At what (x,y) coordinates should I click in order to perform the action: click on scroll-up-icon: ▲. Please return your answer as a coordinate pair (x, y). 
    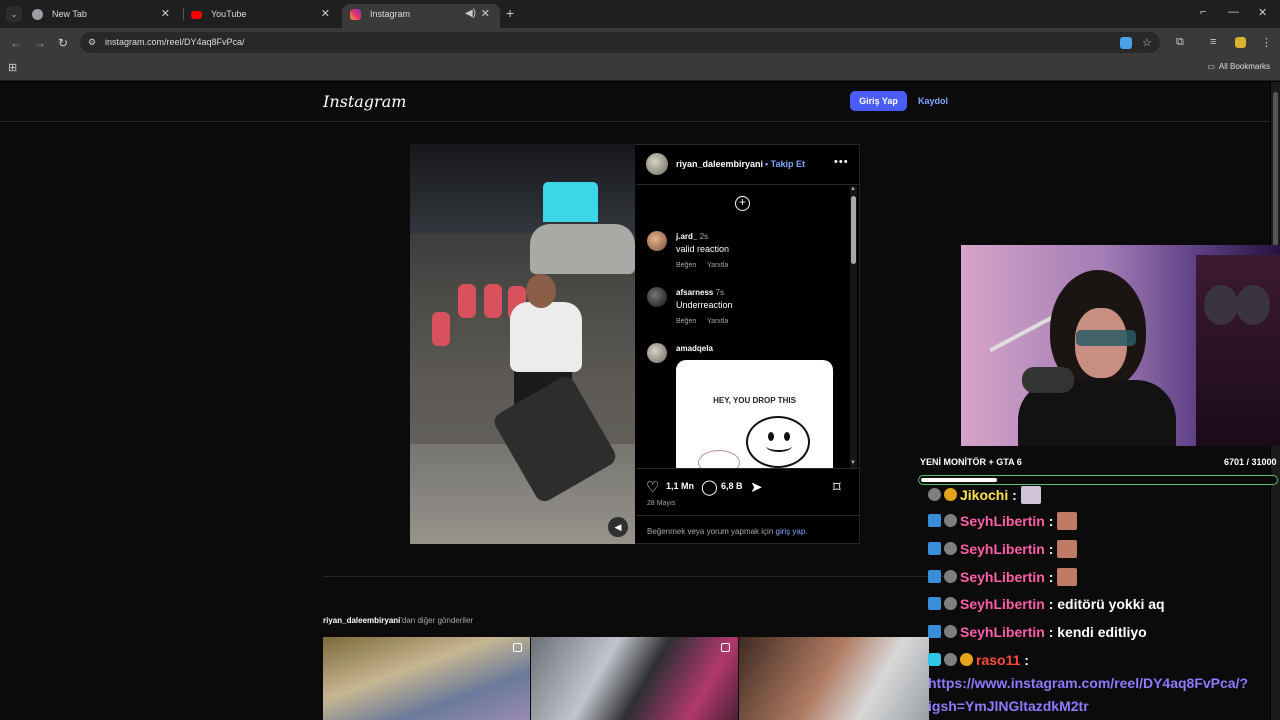
    Looking at the image, I should click on (853, 189).